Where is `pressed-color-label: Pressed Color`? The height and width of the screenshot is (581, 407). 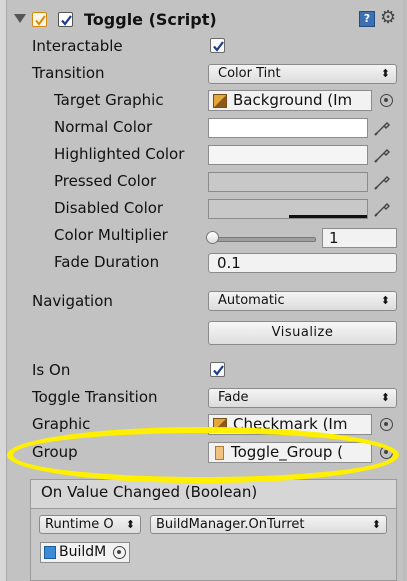 pressed-color-label: Pressed Color is located at coordinates (105, 181).